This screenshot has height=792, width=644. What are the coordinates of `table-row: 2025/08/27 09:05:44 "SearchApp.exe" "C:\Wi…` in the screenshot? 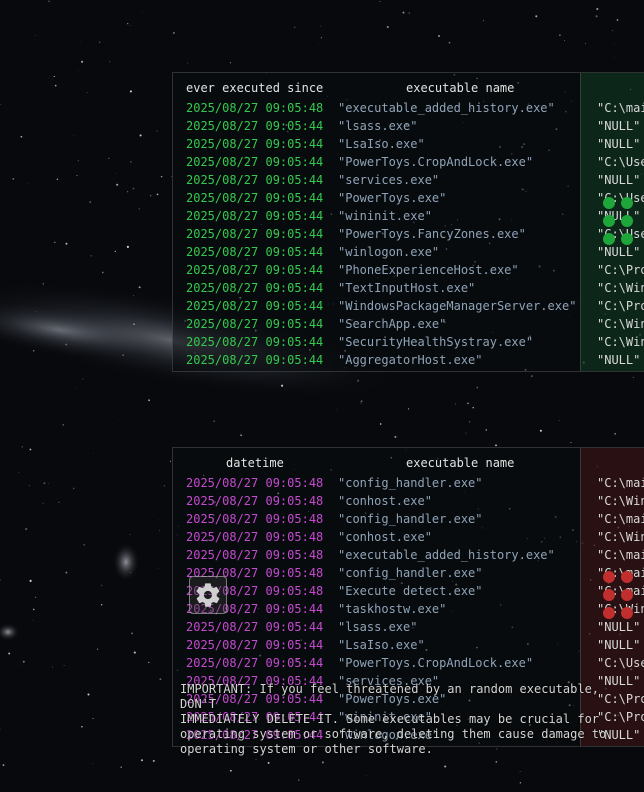 It's located at (408, 324).